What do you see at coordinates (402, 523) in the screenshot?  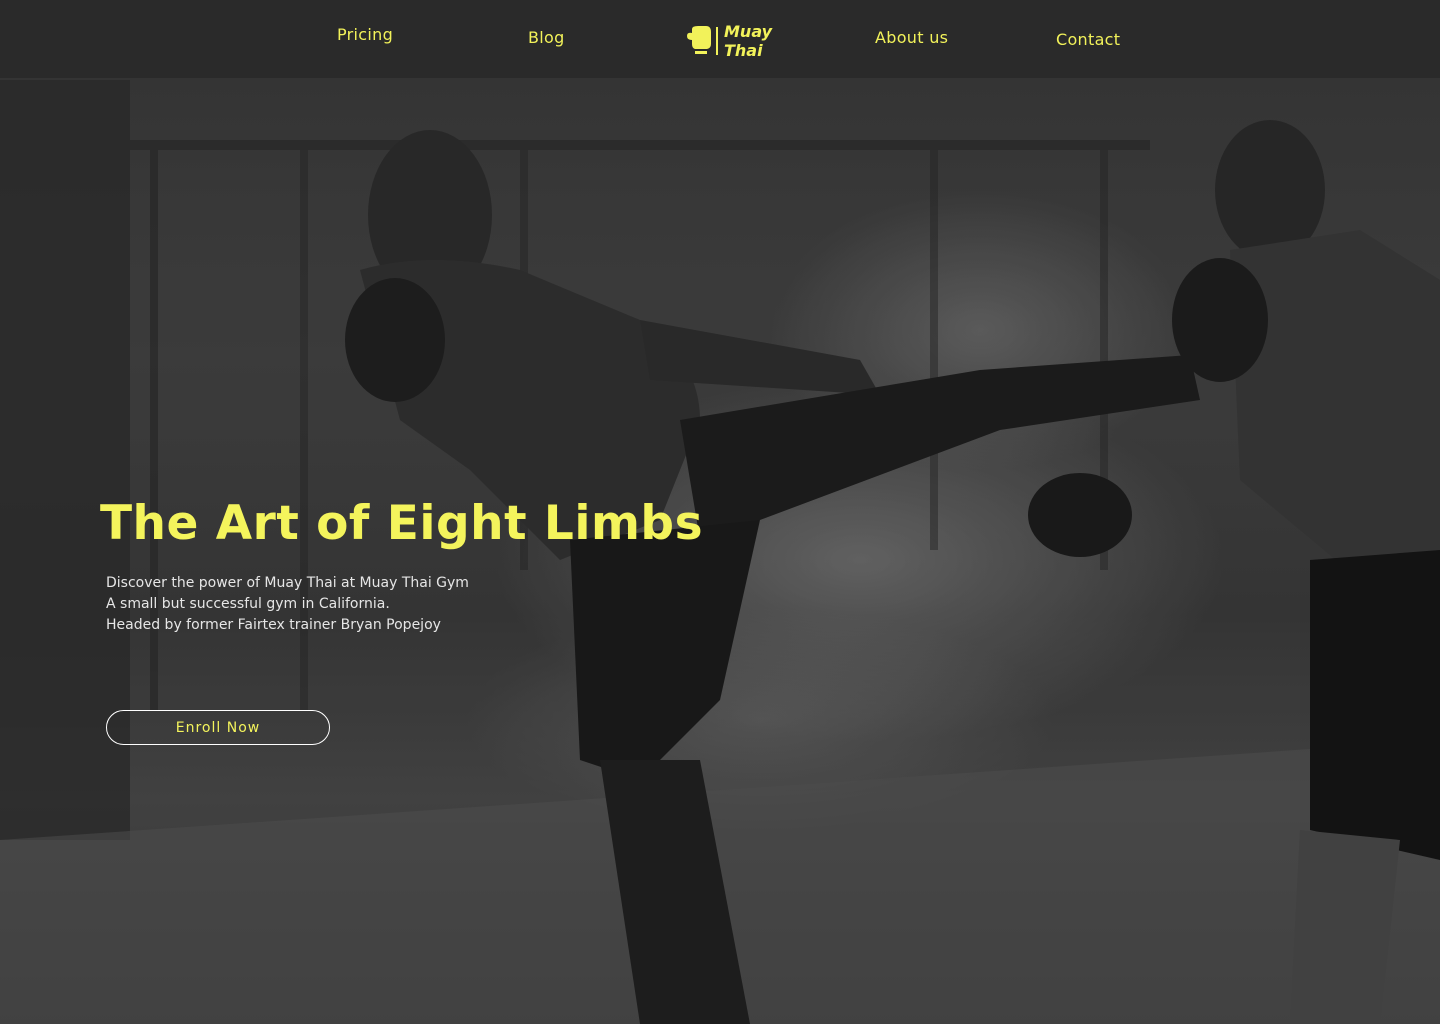 I see `hero-title: The Art of Eight Limbs` at bounding box center [402, 523].